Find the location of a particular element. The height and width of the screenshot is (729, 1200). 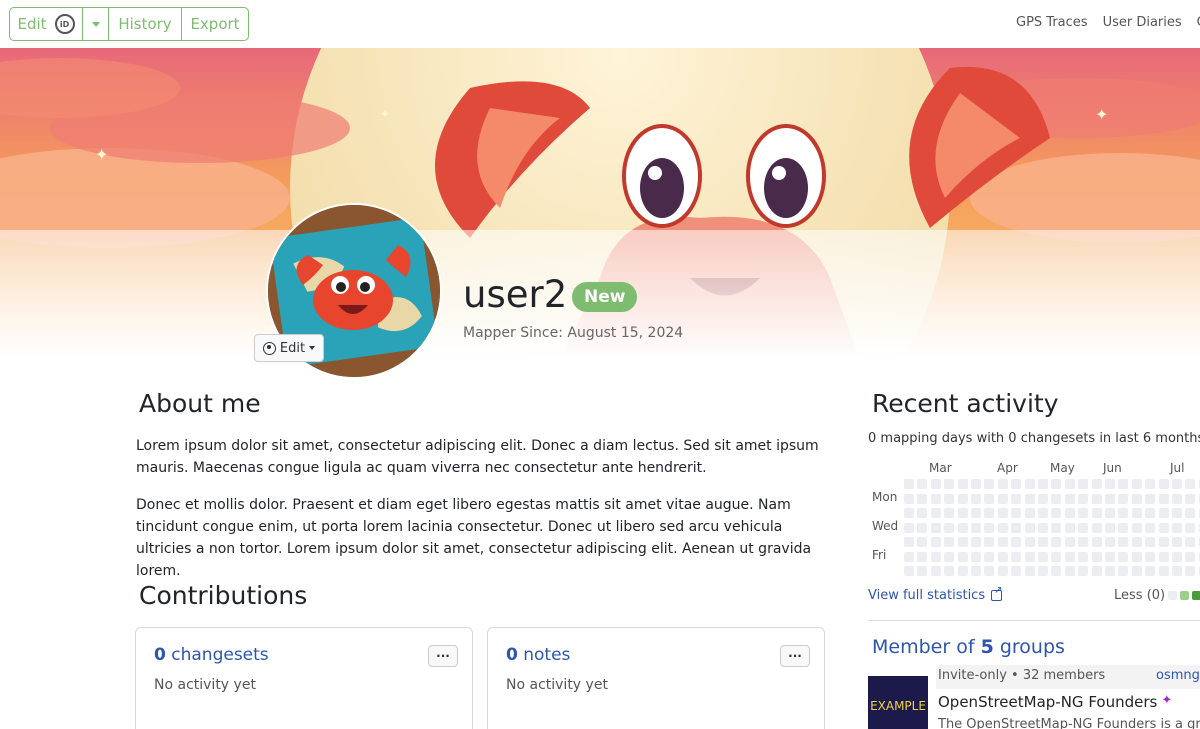

nav-user-diaries: User Diaries is located at coordinates (1142, 22).